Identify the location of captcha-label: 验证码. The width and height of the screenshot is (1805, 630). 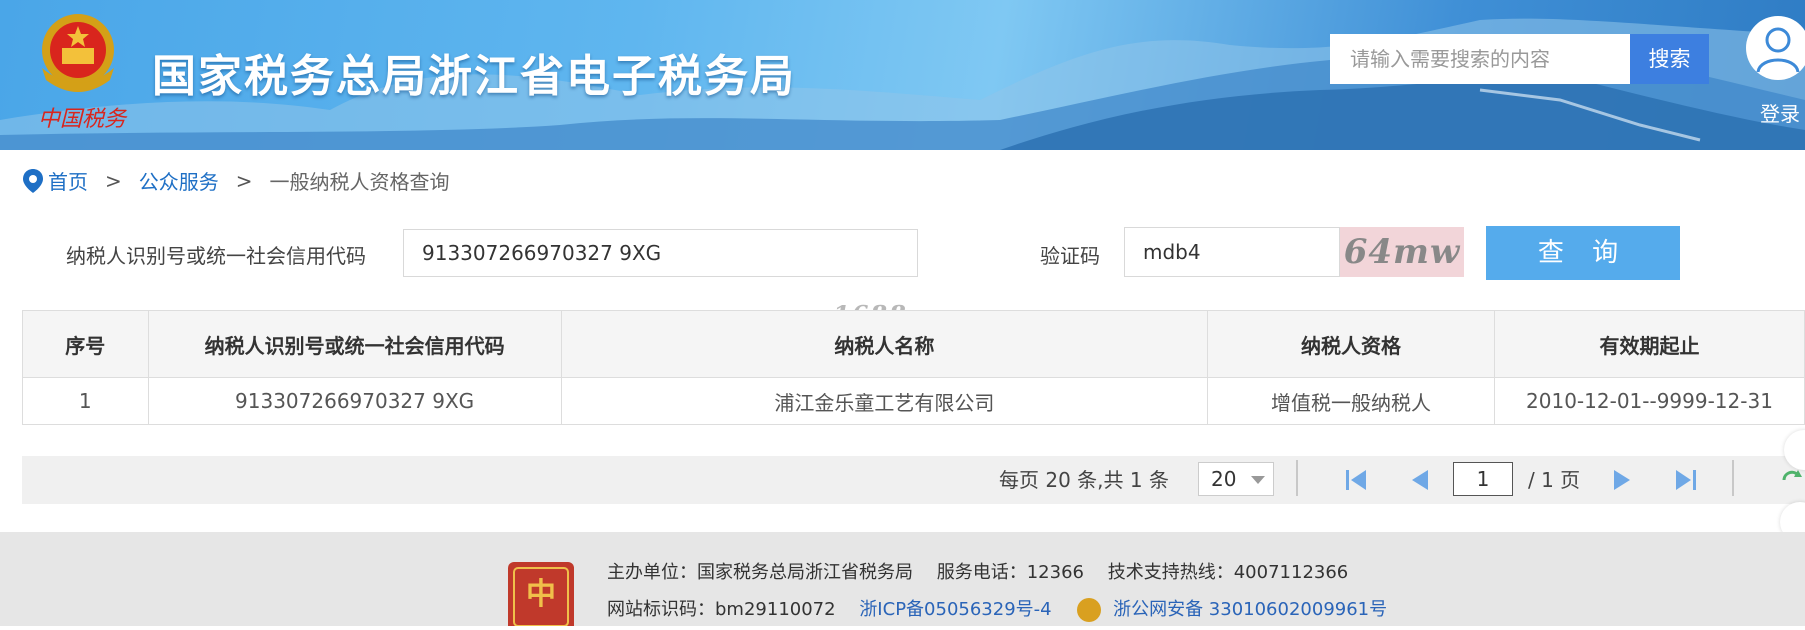
(1070, 256).